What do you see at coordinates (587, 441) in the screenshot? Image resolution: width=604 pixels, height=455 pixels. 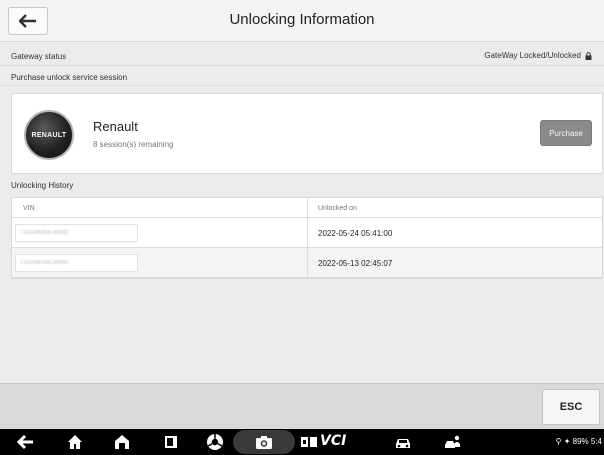 I see `battery-time: 89% 5:4` at bounding box center [587, 441].